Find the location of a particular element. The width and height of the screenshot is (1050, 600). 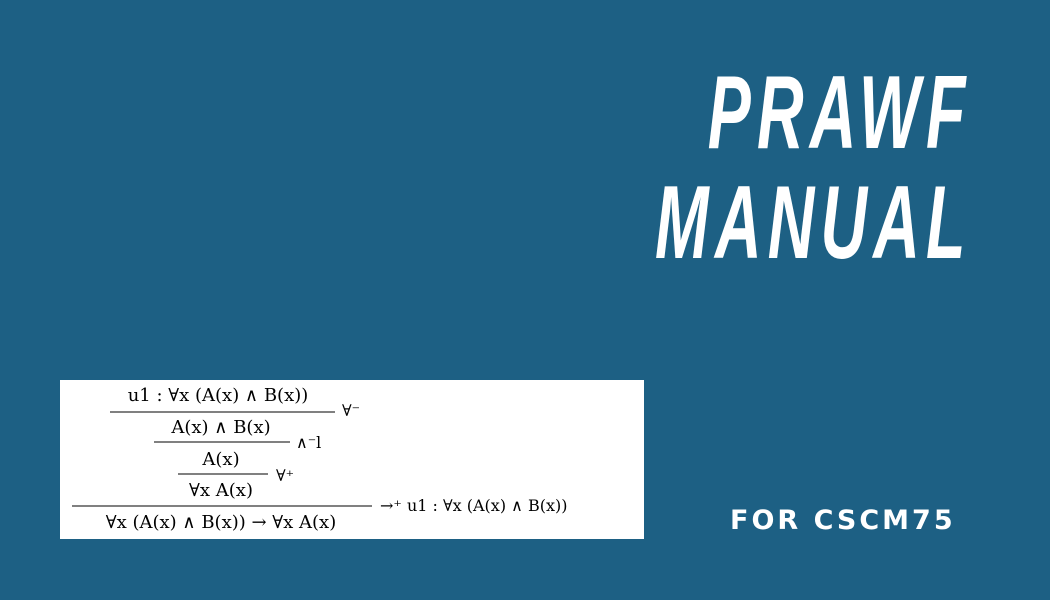

title-line-1: PRAWF is located at coordinates (840, 113).